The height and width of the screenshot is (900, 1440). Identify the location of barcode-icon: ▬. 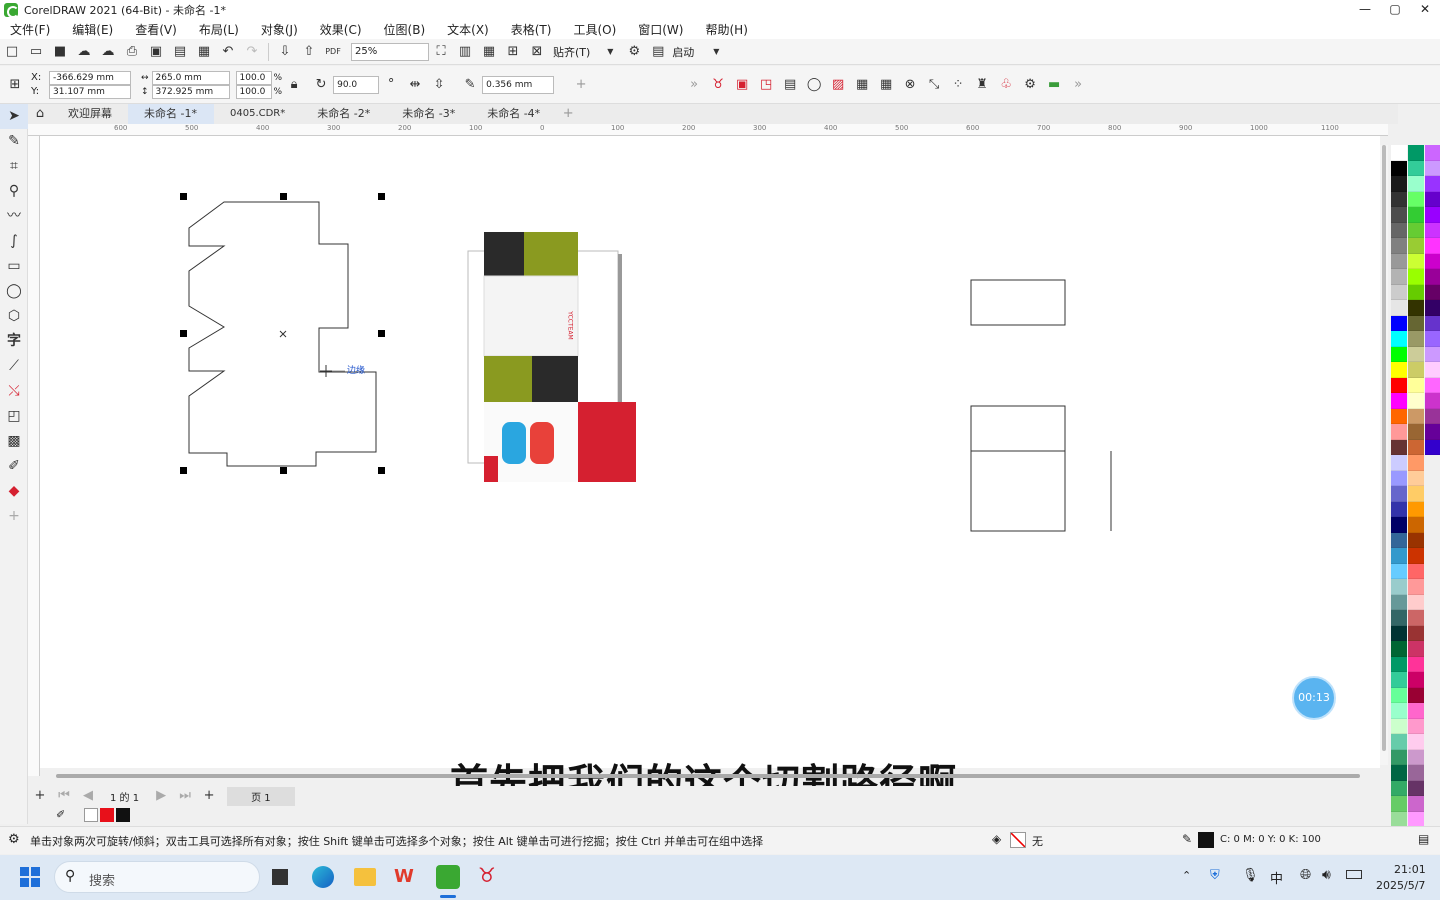
(1054, 85).